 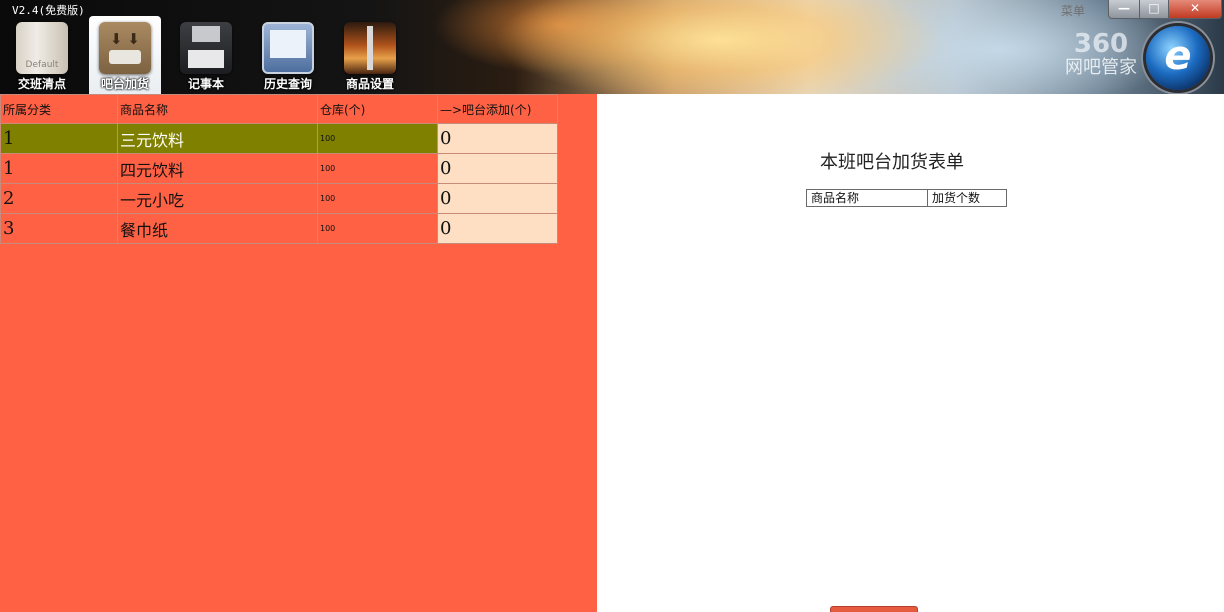 What do you see at coordinates (59, 228) in the screenshot?
I see `cell-category: 3` at bounding box center [59, 228].